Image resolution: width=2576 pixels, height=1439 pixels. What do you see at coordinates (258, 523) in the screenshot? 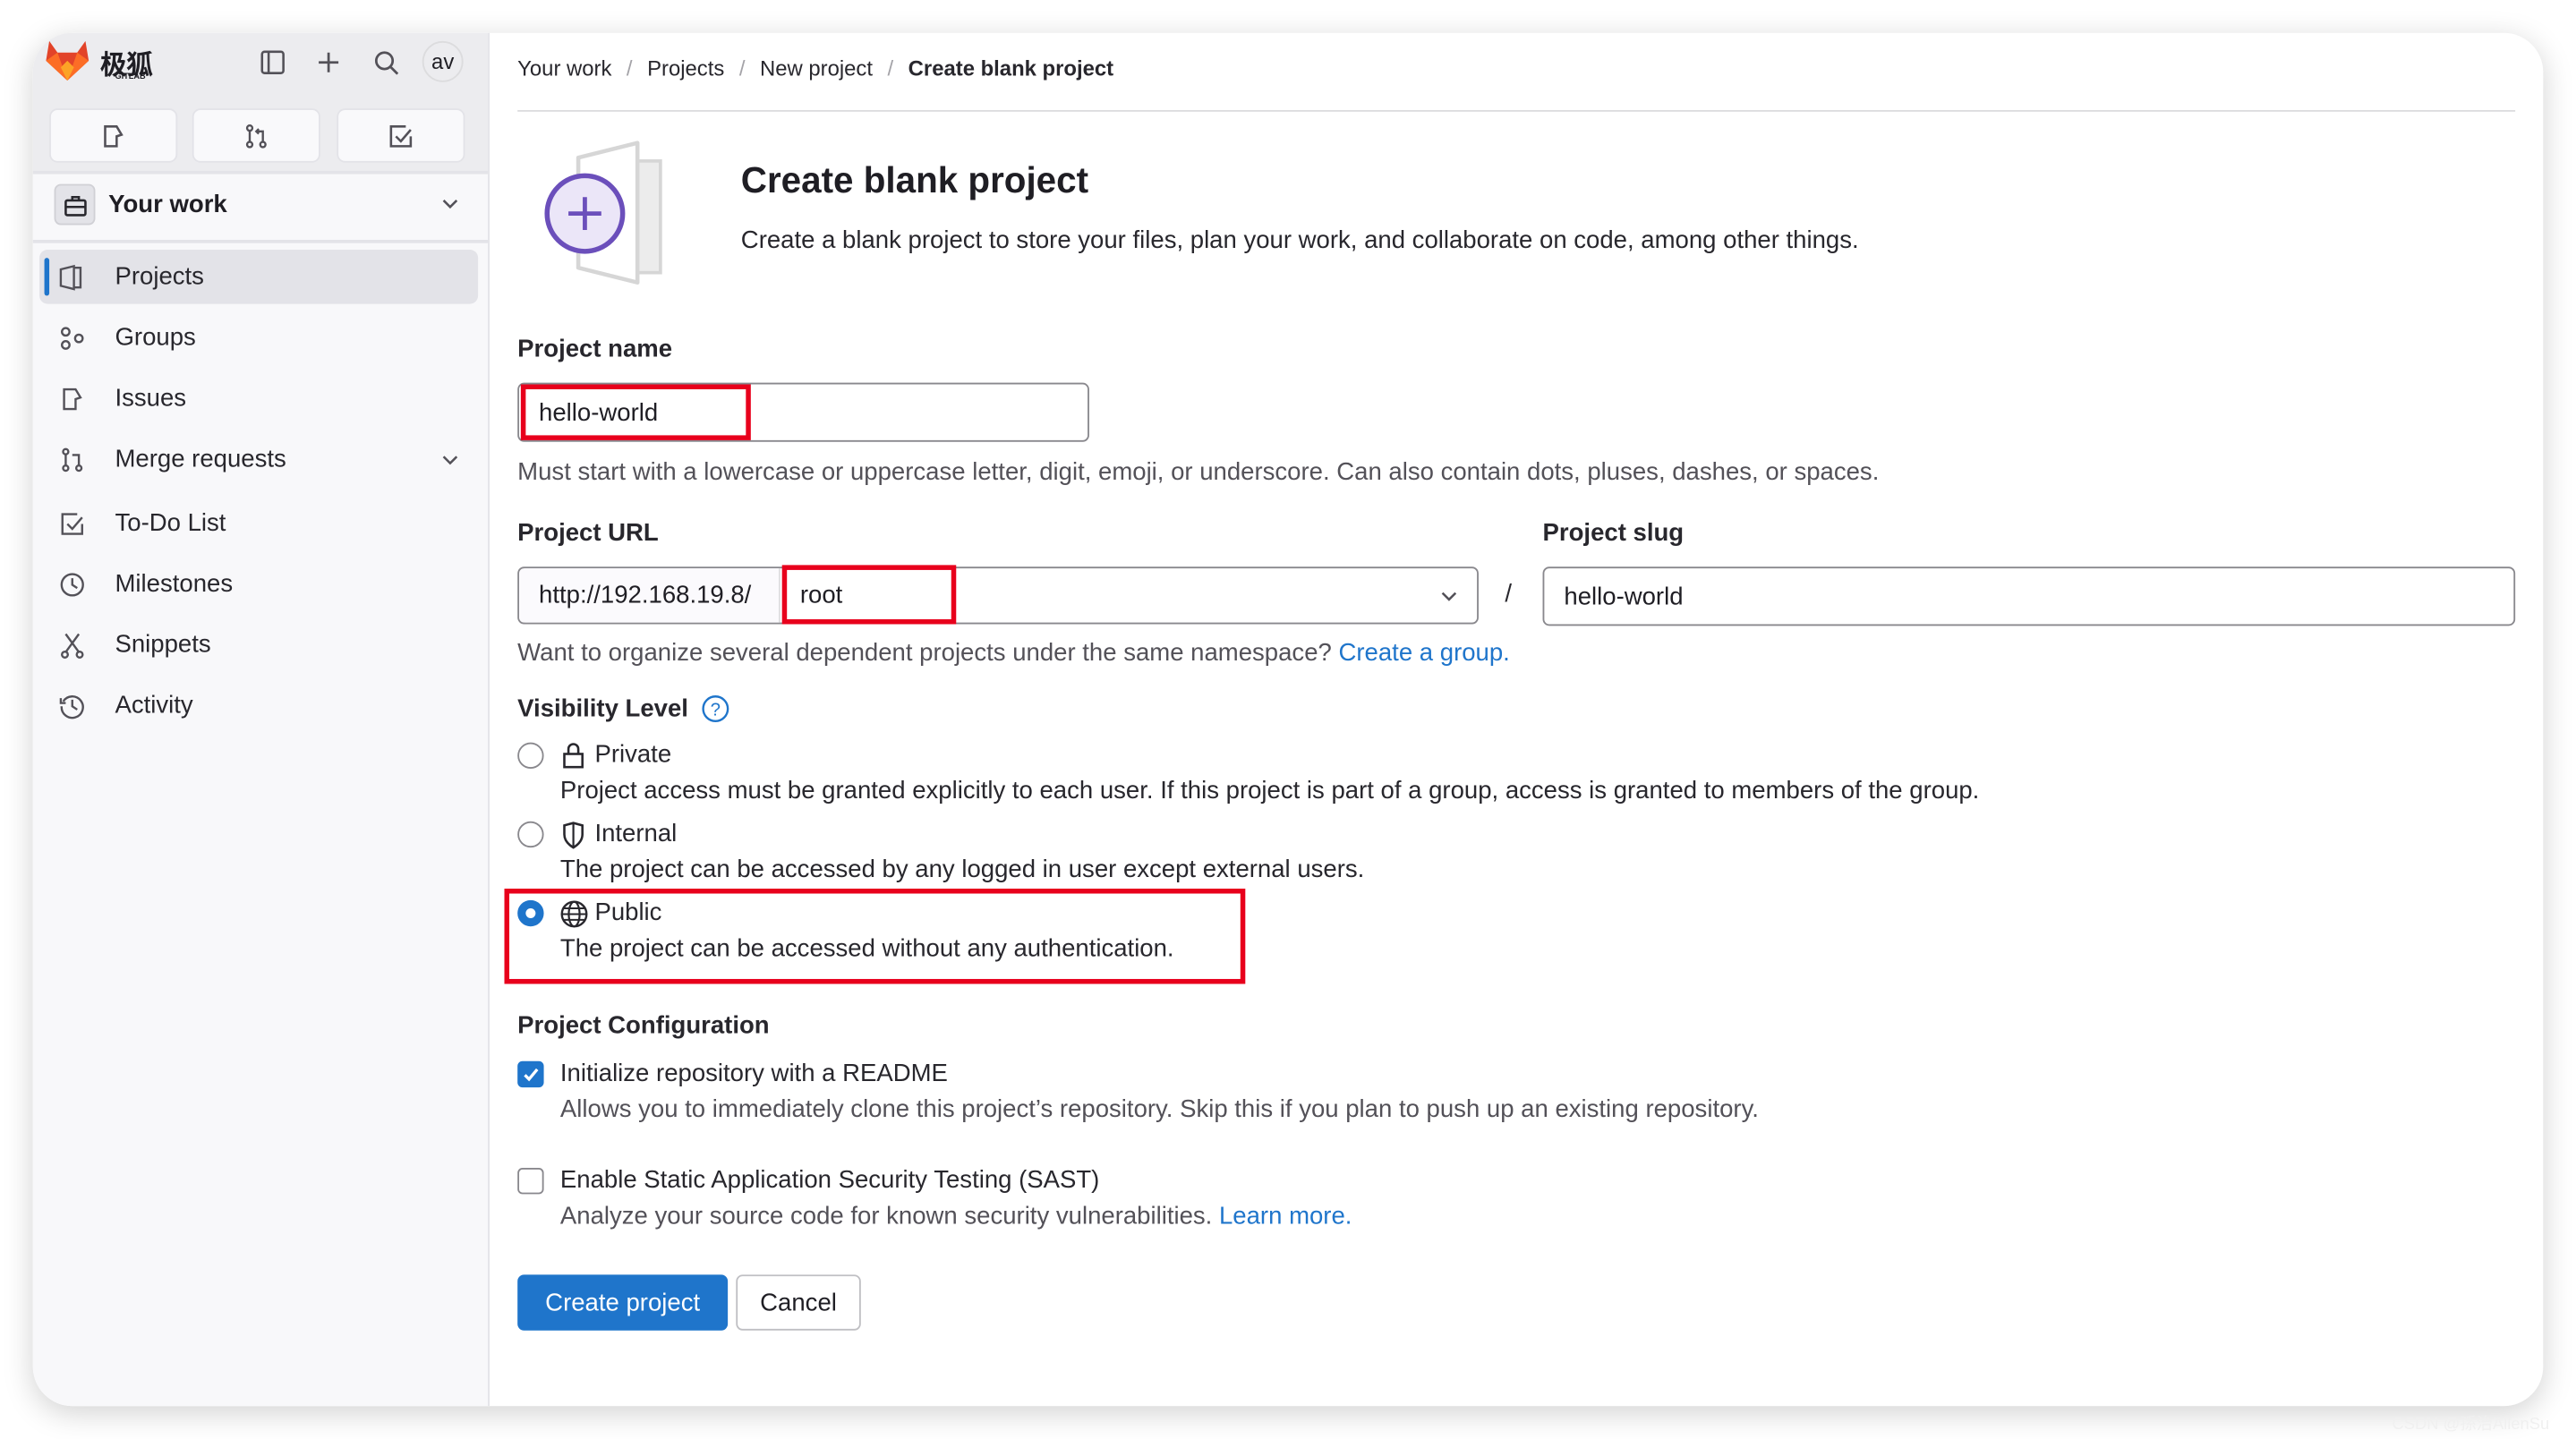
I see `sidebar-item-todo-list: To-Do List` at bounding box center [258, 523].